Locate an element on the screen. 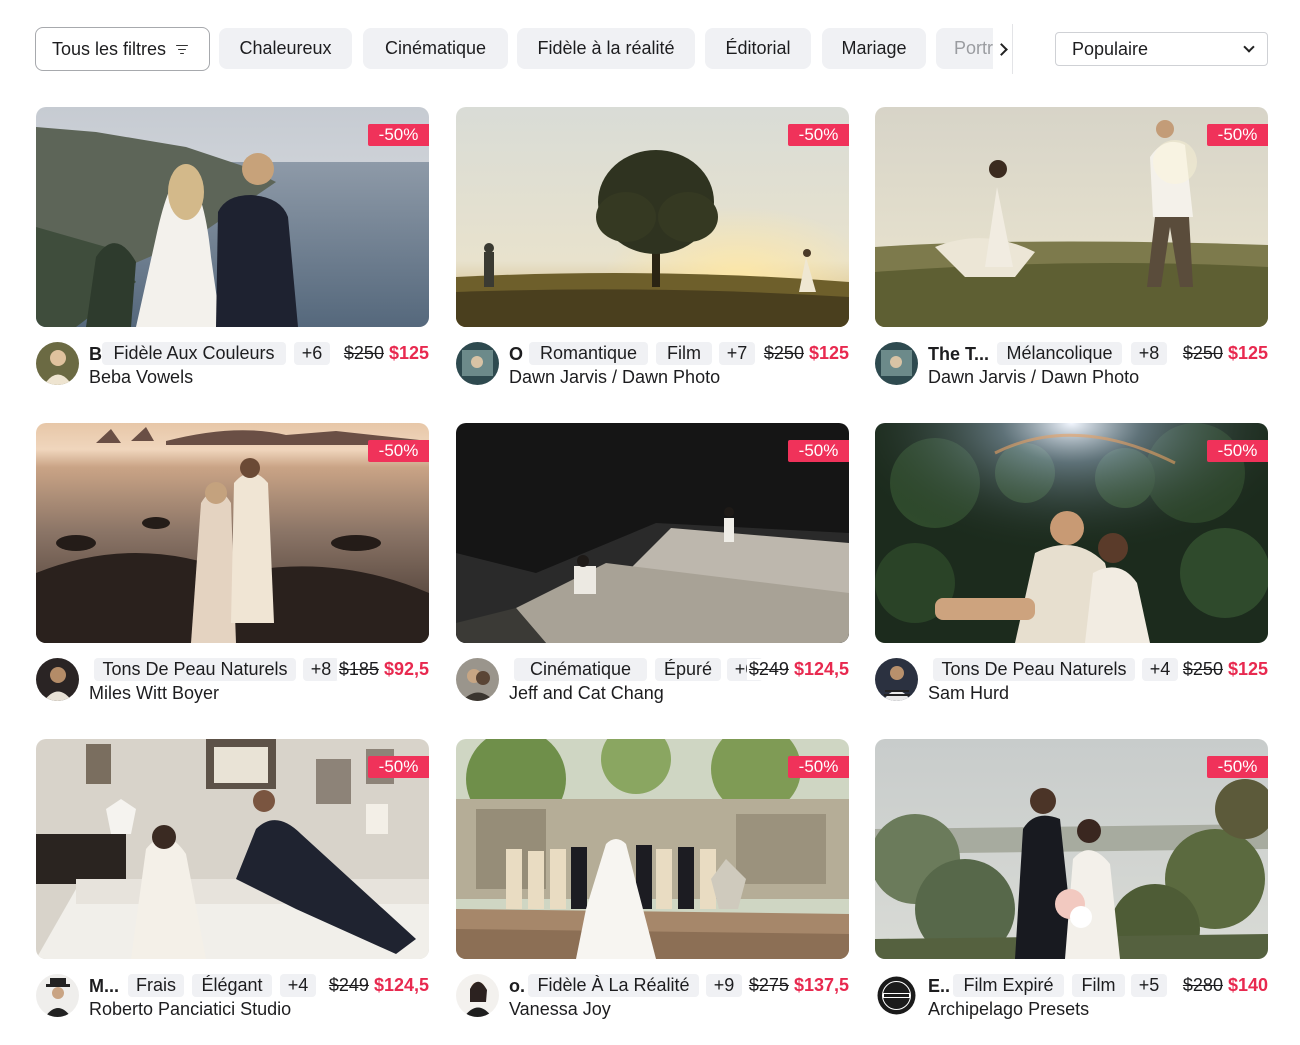  author-name: Roberto Panciatici Studio is located at coordinates (190, 1009).